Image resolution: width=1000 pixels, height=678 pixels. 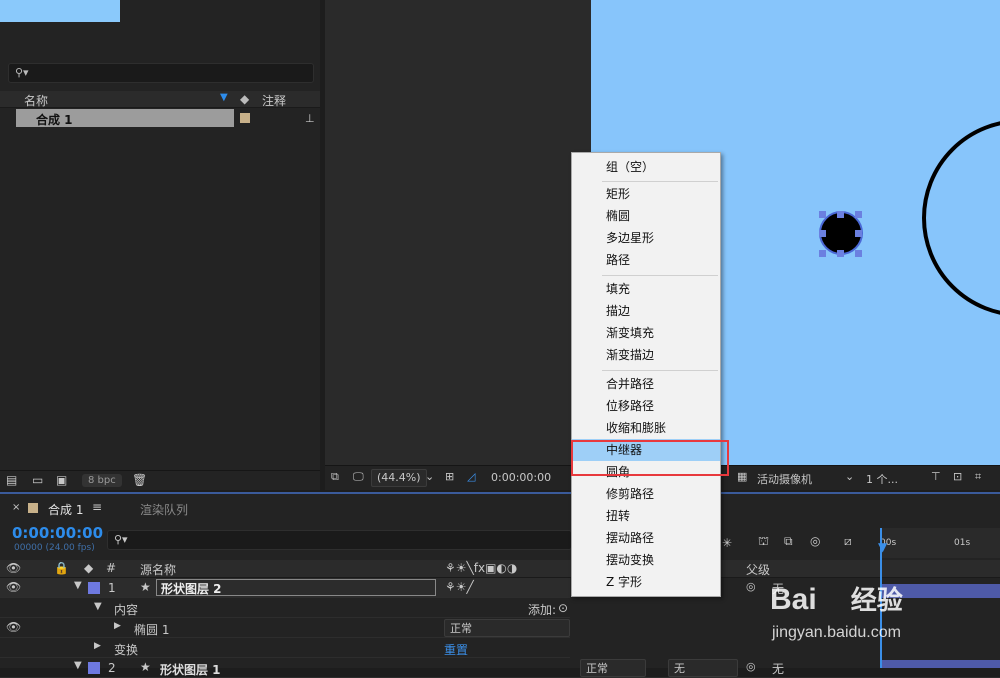 What do you see at coordinates (158, 569) in the screenshot?
I see `col-source-name: 源名称` at bounding box center [158, 569].